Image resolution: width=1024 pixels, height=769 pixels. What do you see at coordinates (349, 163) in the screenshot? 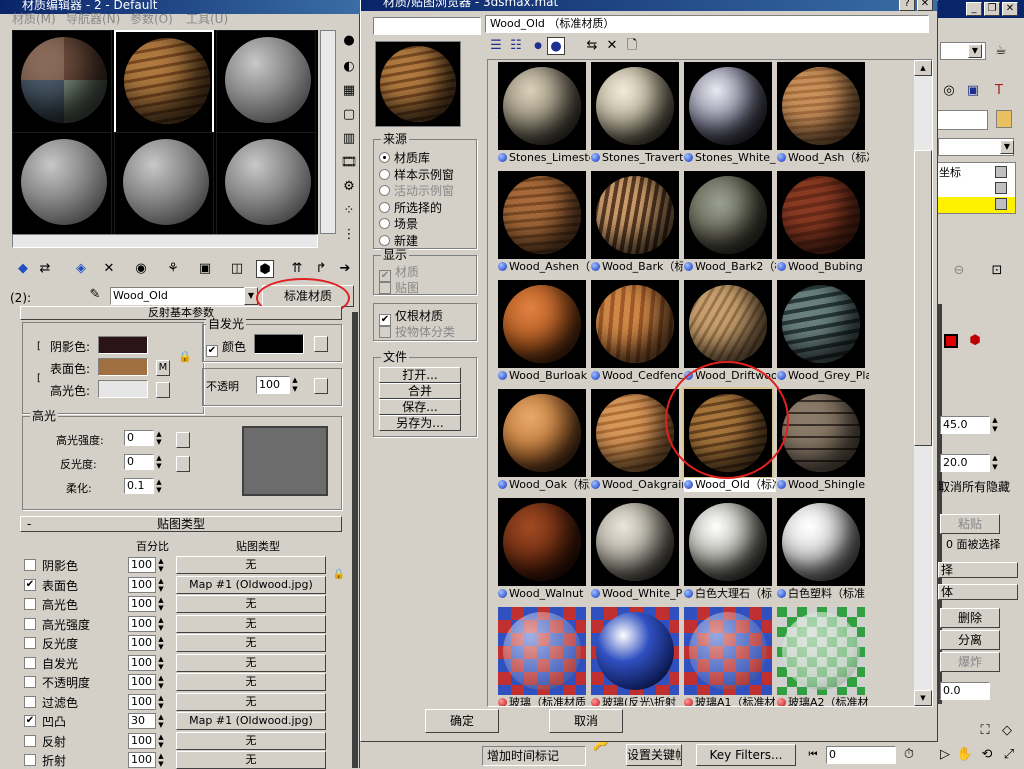
I see `make-preview-icon: 🎞` at bounding box center [349, 163].